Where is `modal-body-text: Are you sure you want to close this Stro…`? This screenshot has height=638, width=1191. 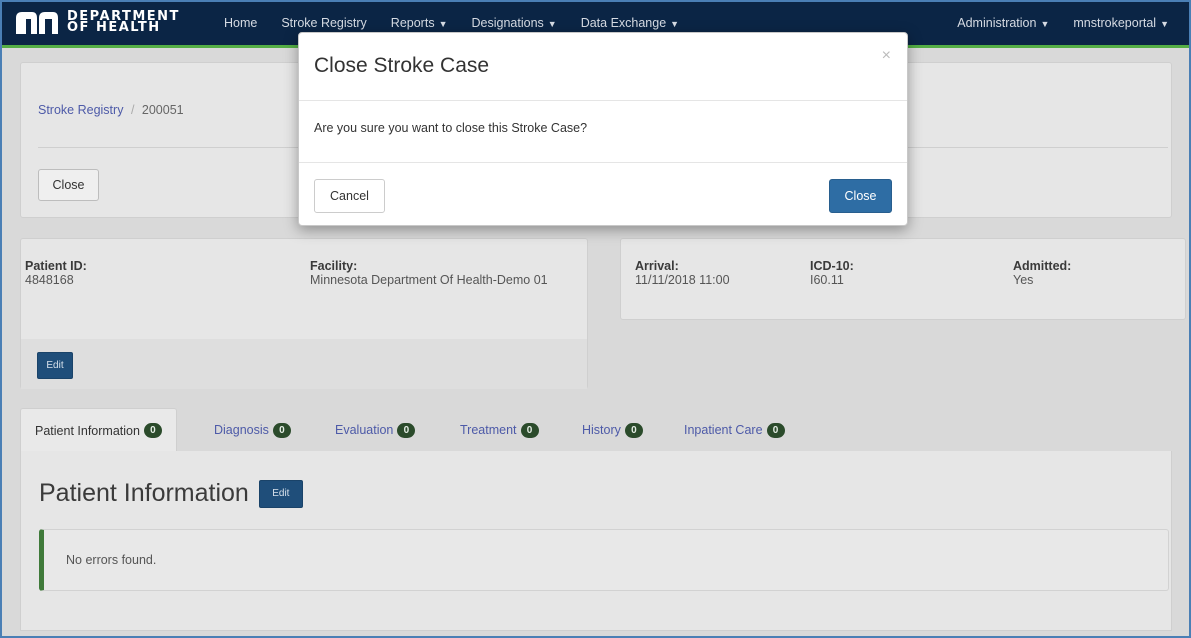
modal-body-text: Are you sure you want to close this Stro… is located at coordinates (451, 128).